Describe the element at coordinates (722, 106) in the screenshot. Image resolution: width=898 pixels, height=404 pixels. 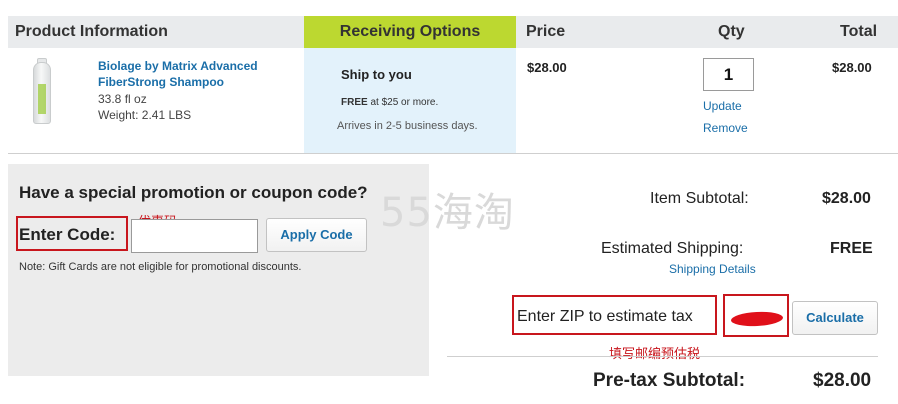
I see `update-quantity-link: Update` at that location.